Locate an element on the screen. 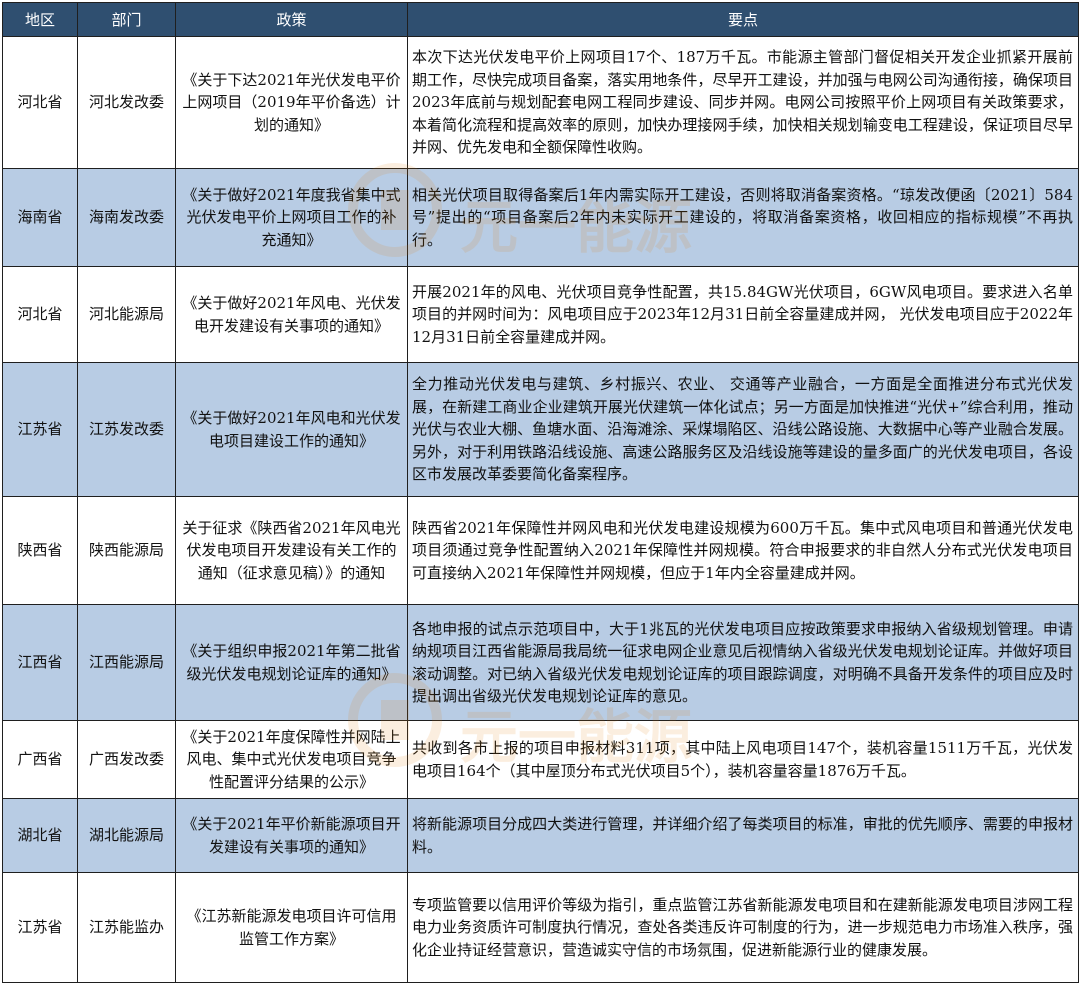 The image size is (1080, 983). region-cell: 江西省 is located at coordinates (40, 662).